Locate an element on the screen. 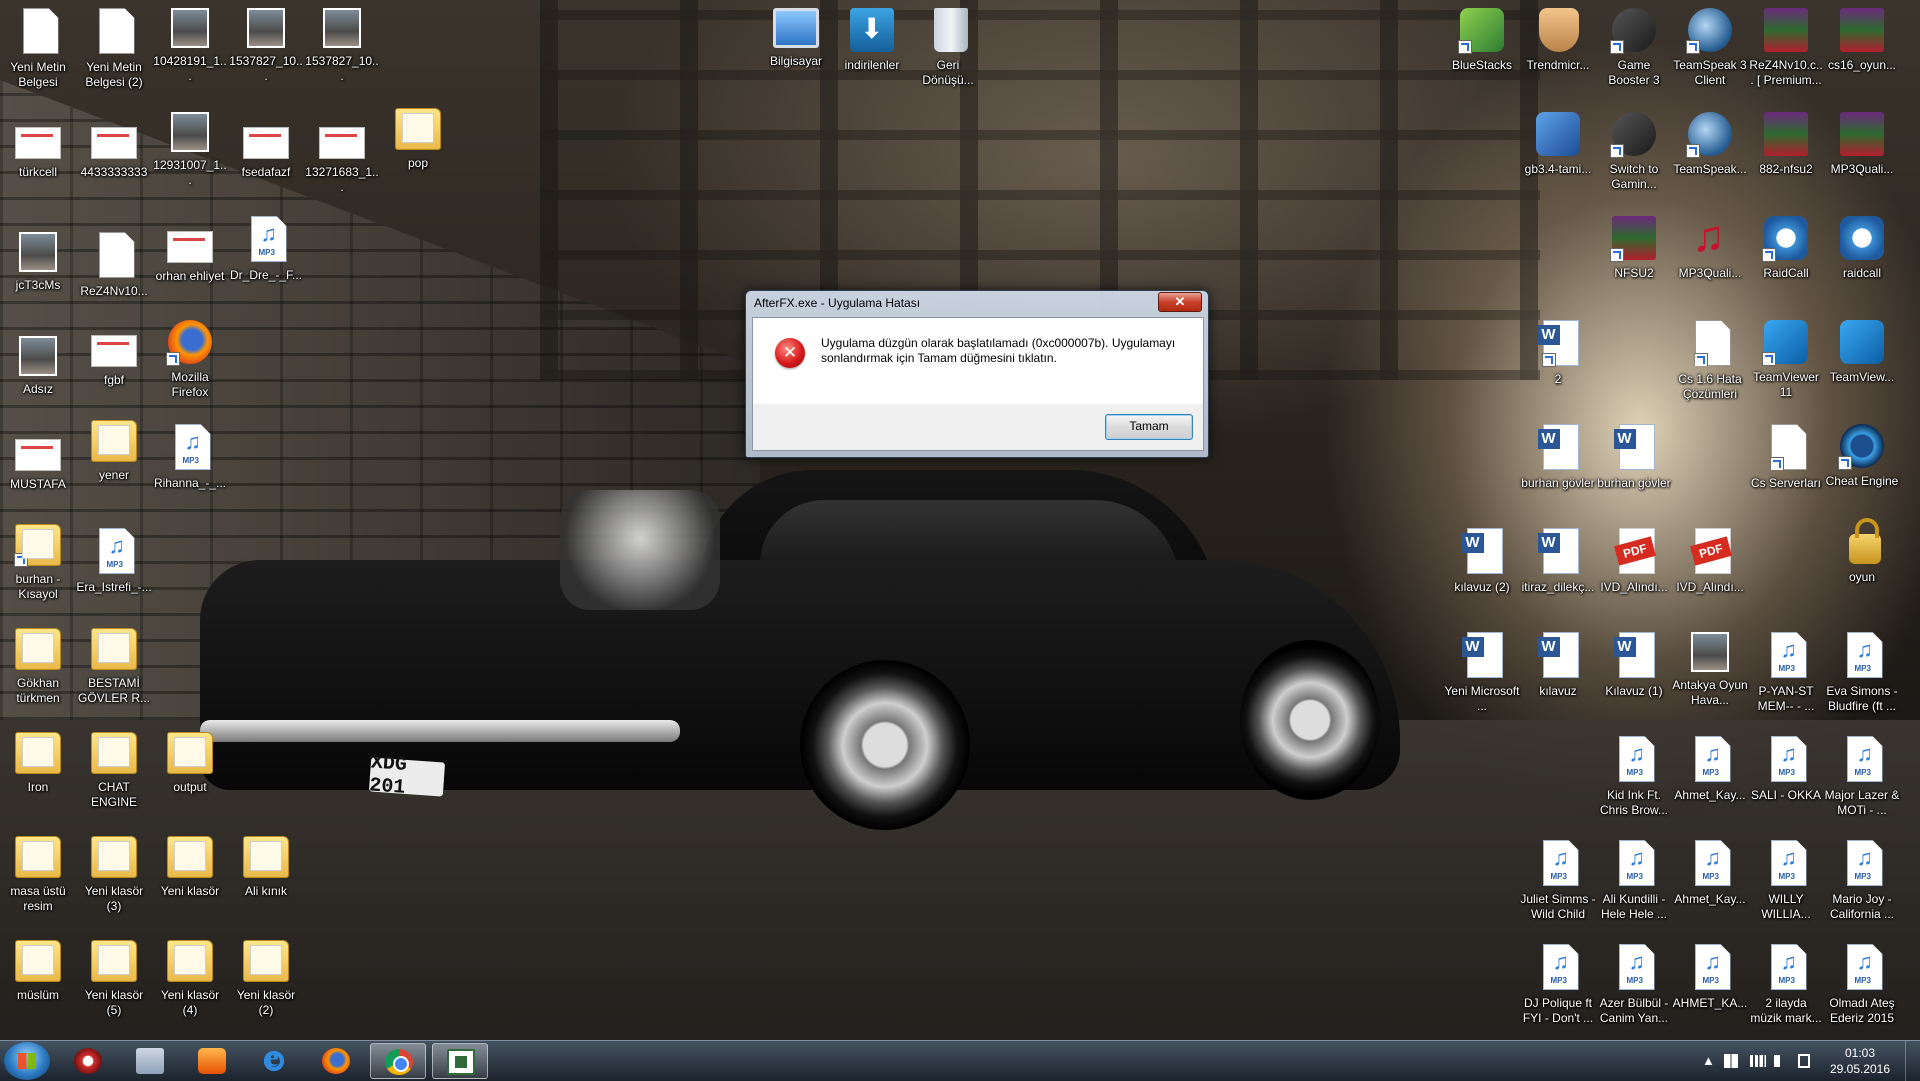 The image size is (1920, 1081). desktop-icon-raidcall: RaidCall is located at coordinates (1786, 260).